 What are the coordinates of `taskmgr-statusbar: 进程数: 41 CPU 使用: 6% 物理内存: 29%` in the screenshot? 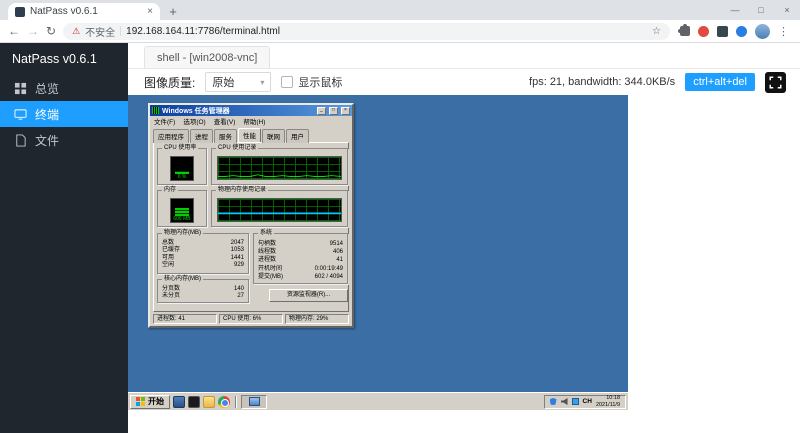 It's located at (251, 319).